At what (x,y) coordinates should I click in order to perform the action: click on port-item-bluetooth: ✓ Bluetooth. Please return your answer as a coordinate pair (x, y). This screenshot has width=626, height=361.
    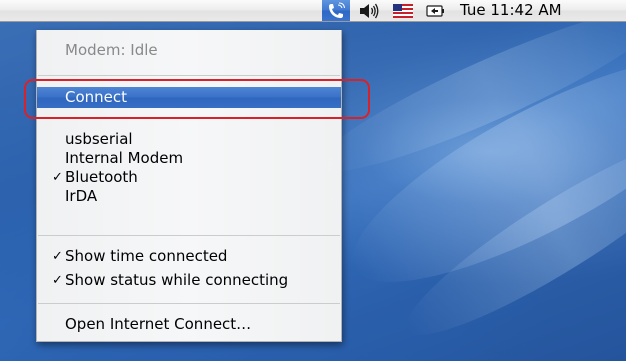
    Looking at the image, I should click on (189, 177).